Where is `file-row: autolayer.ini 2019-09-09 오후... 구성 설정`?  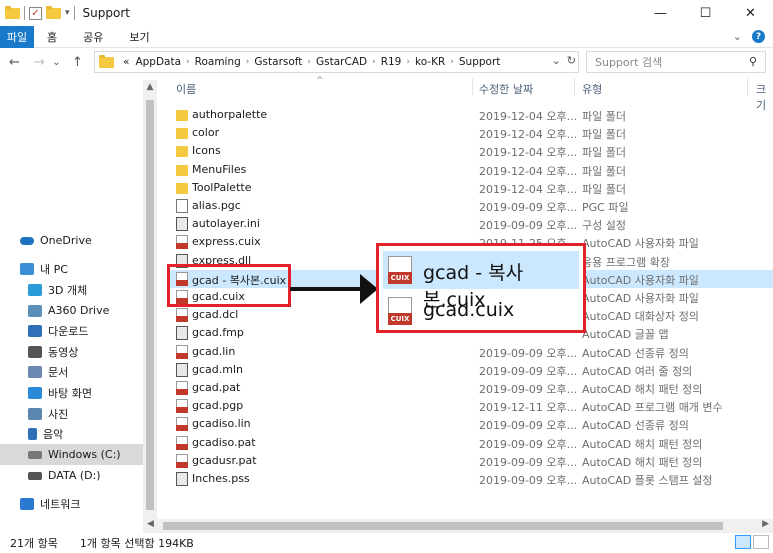
file-row: autolayer.ini 2019-09-09 오후... 구성 설정 is located at coordinates (471, 224).